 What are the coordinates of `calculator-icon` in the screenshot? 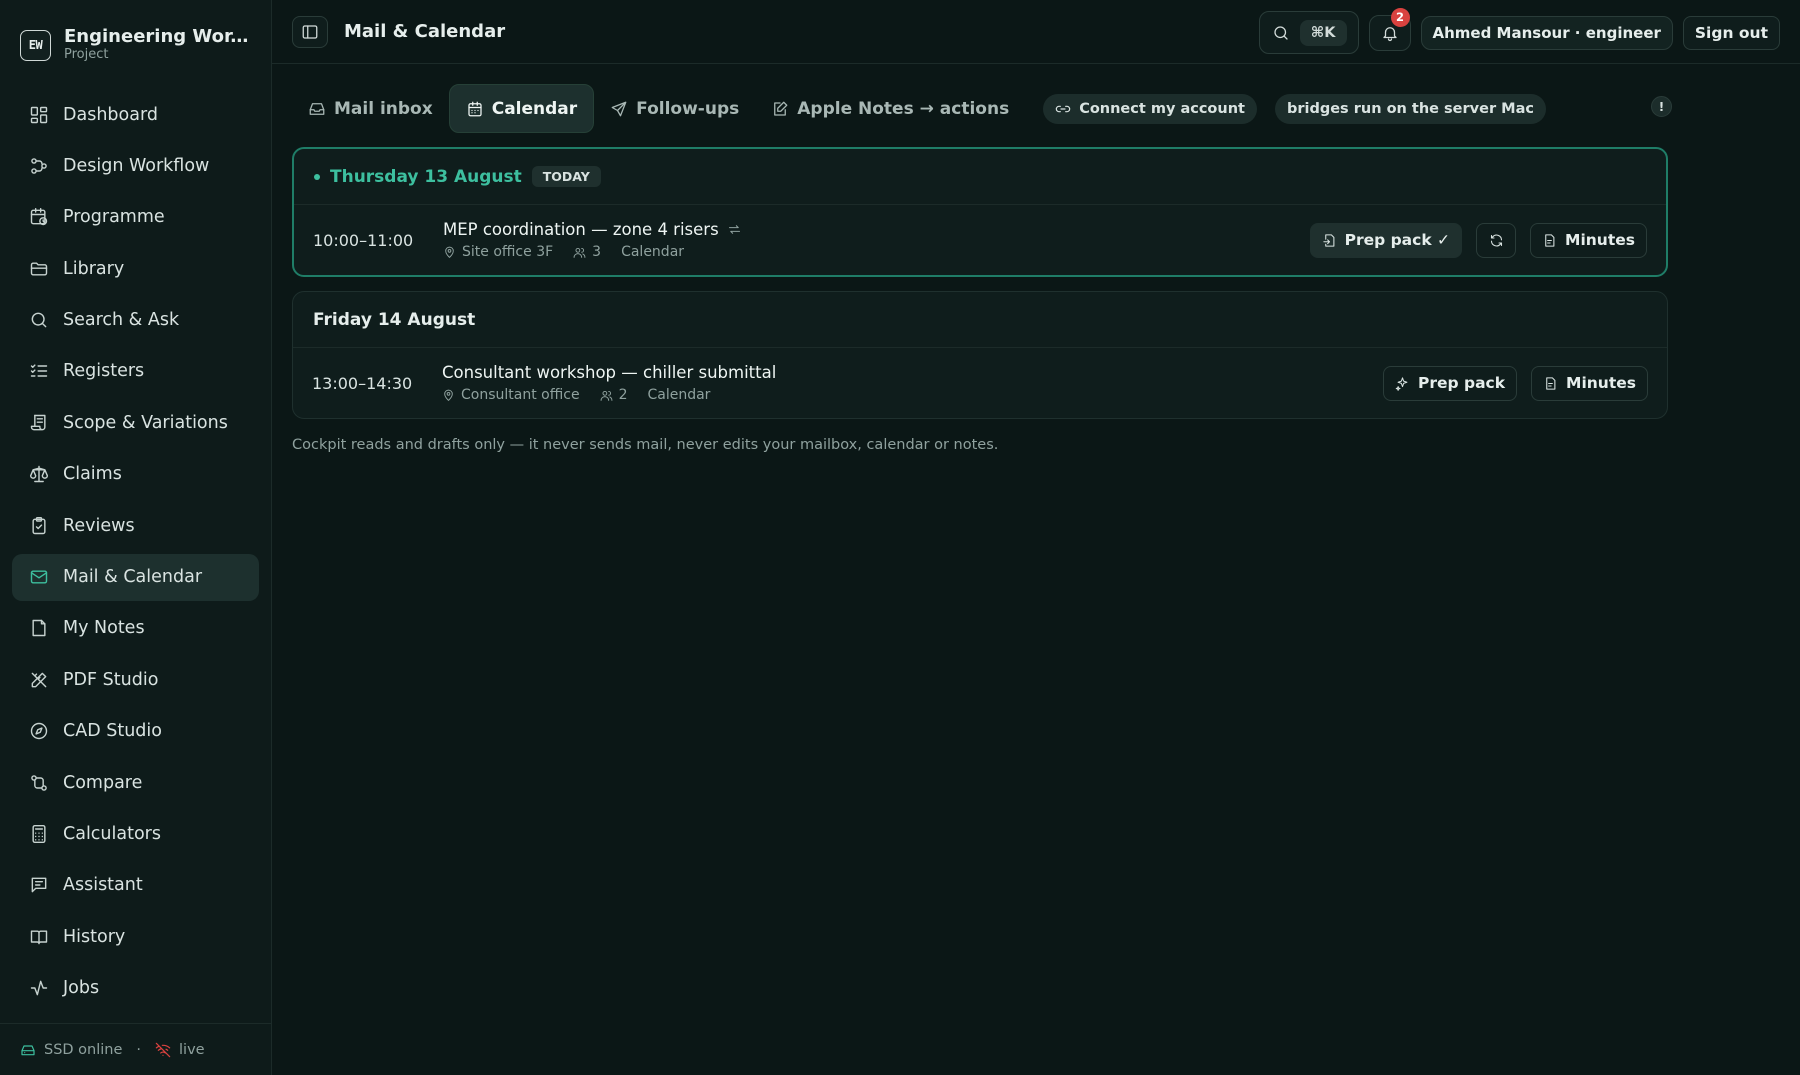 It's located at (39, 834).